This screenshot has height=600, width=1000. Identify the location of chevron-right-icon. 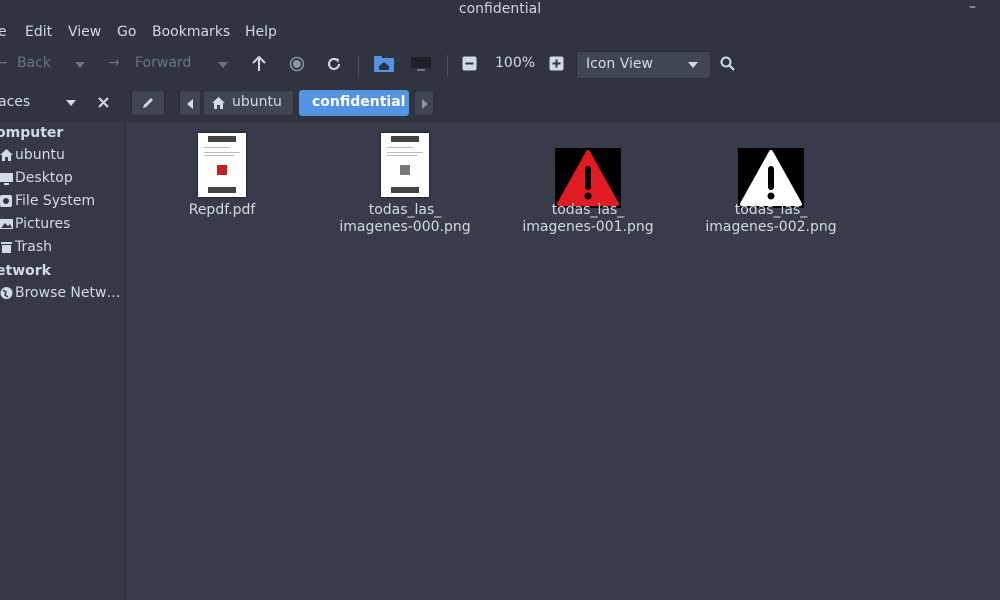
(425, 104).